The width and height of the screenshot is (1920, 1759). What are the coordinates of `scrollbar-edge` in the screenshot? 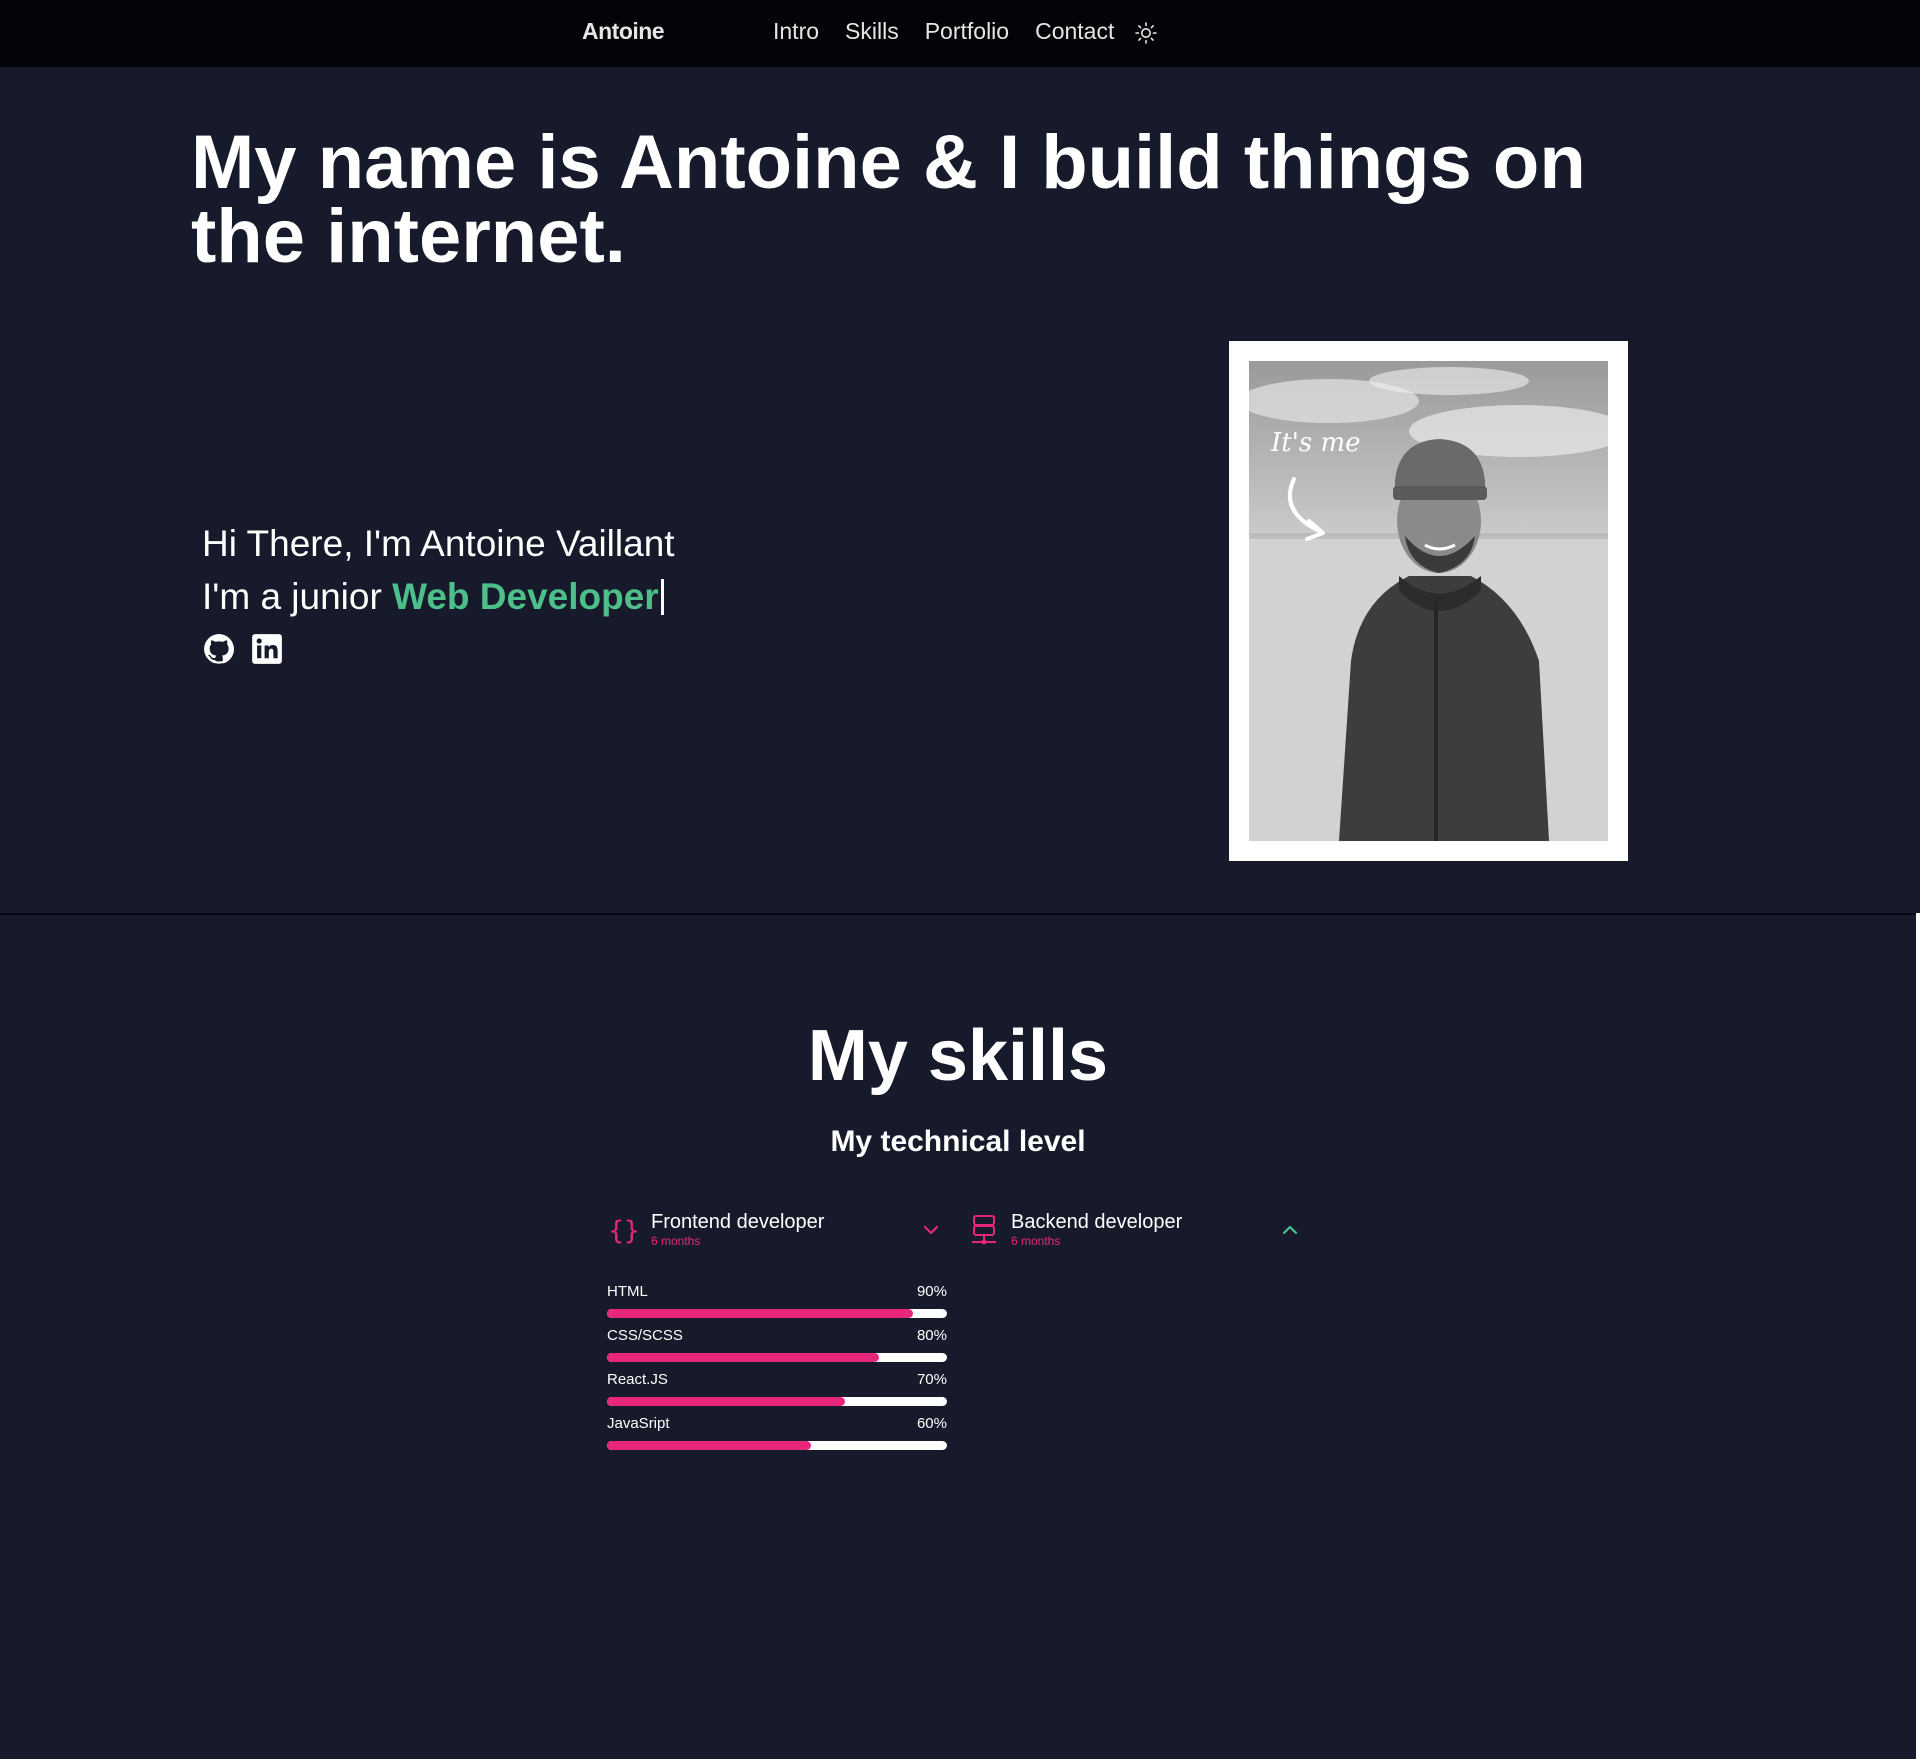 It's located at (1918, 1336).